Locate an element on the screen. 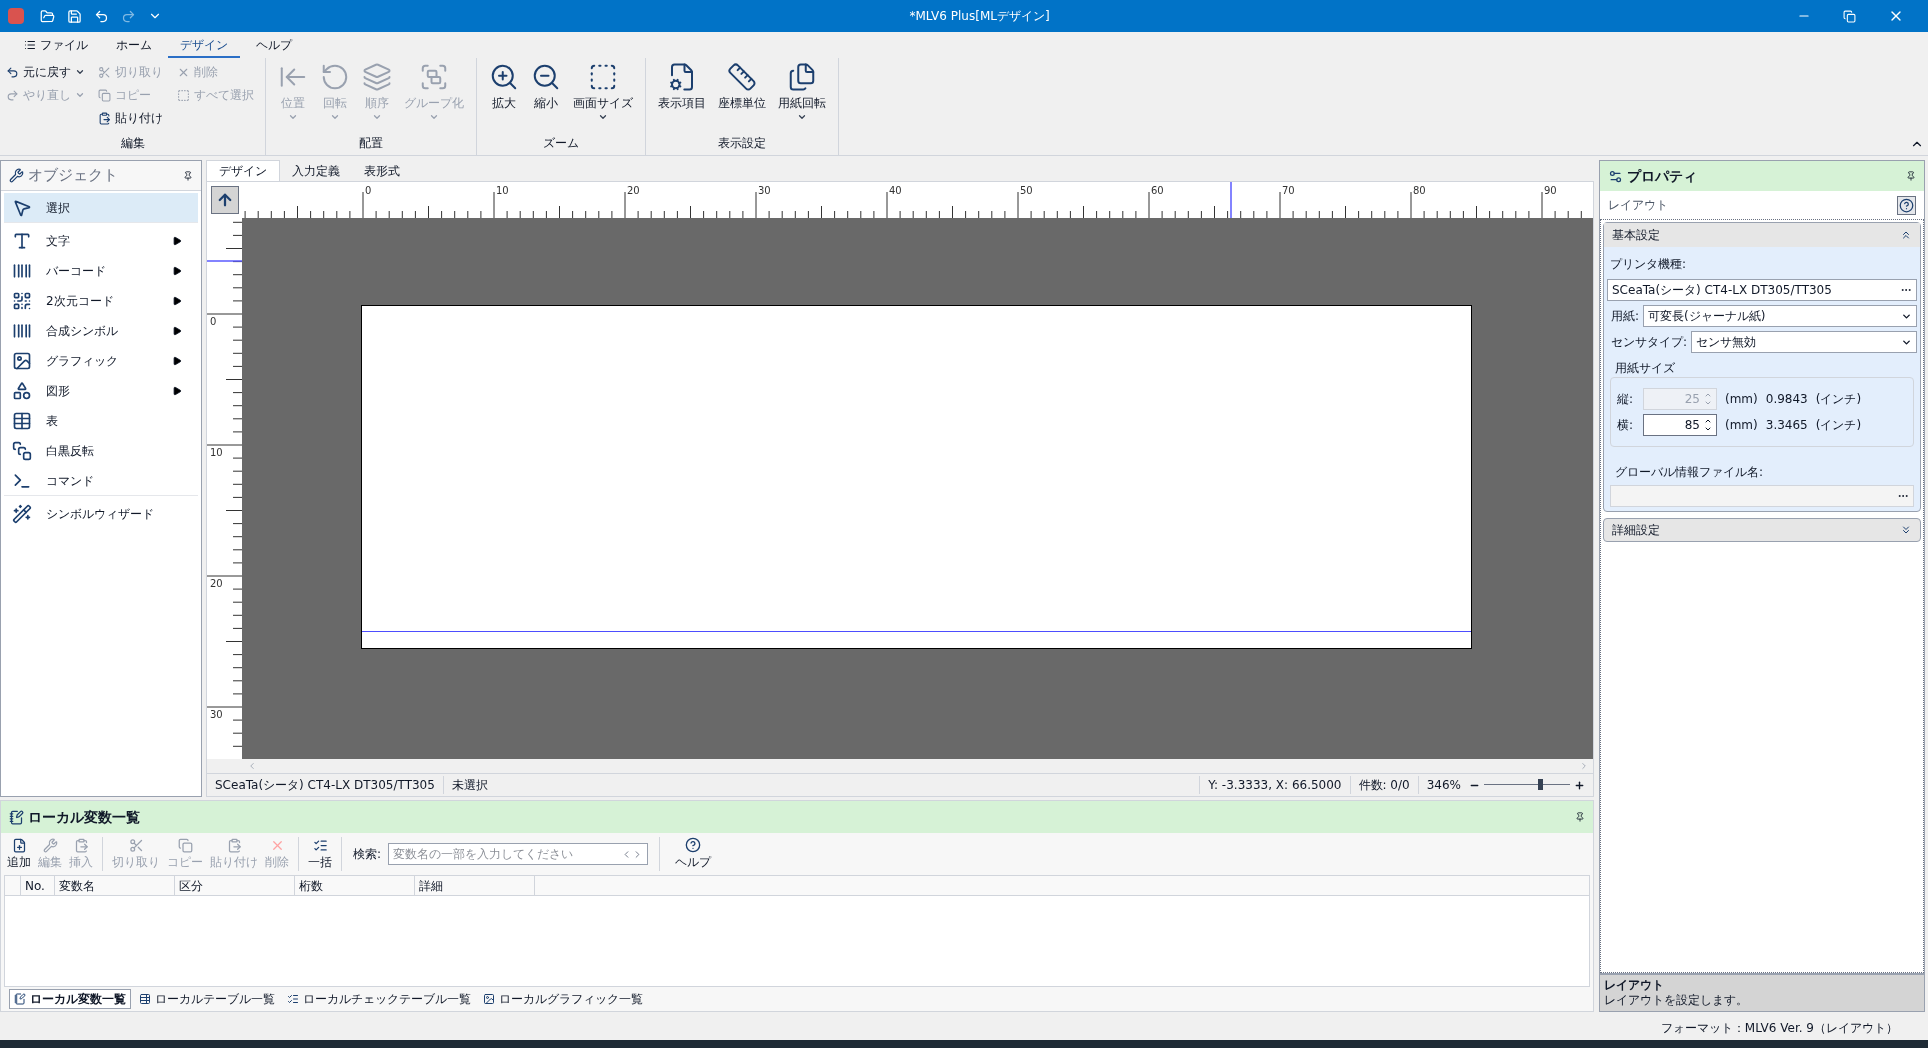  canvas-tab: デザイン is located at coordinates (243, 170).